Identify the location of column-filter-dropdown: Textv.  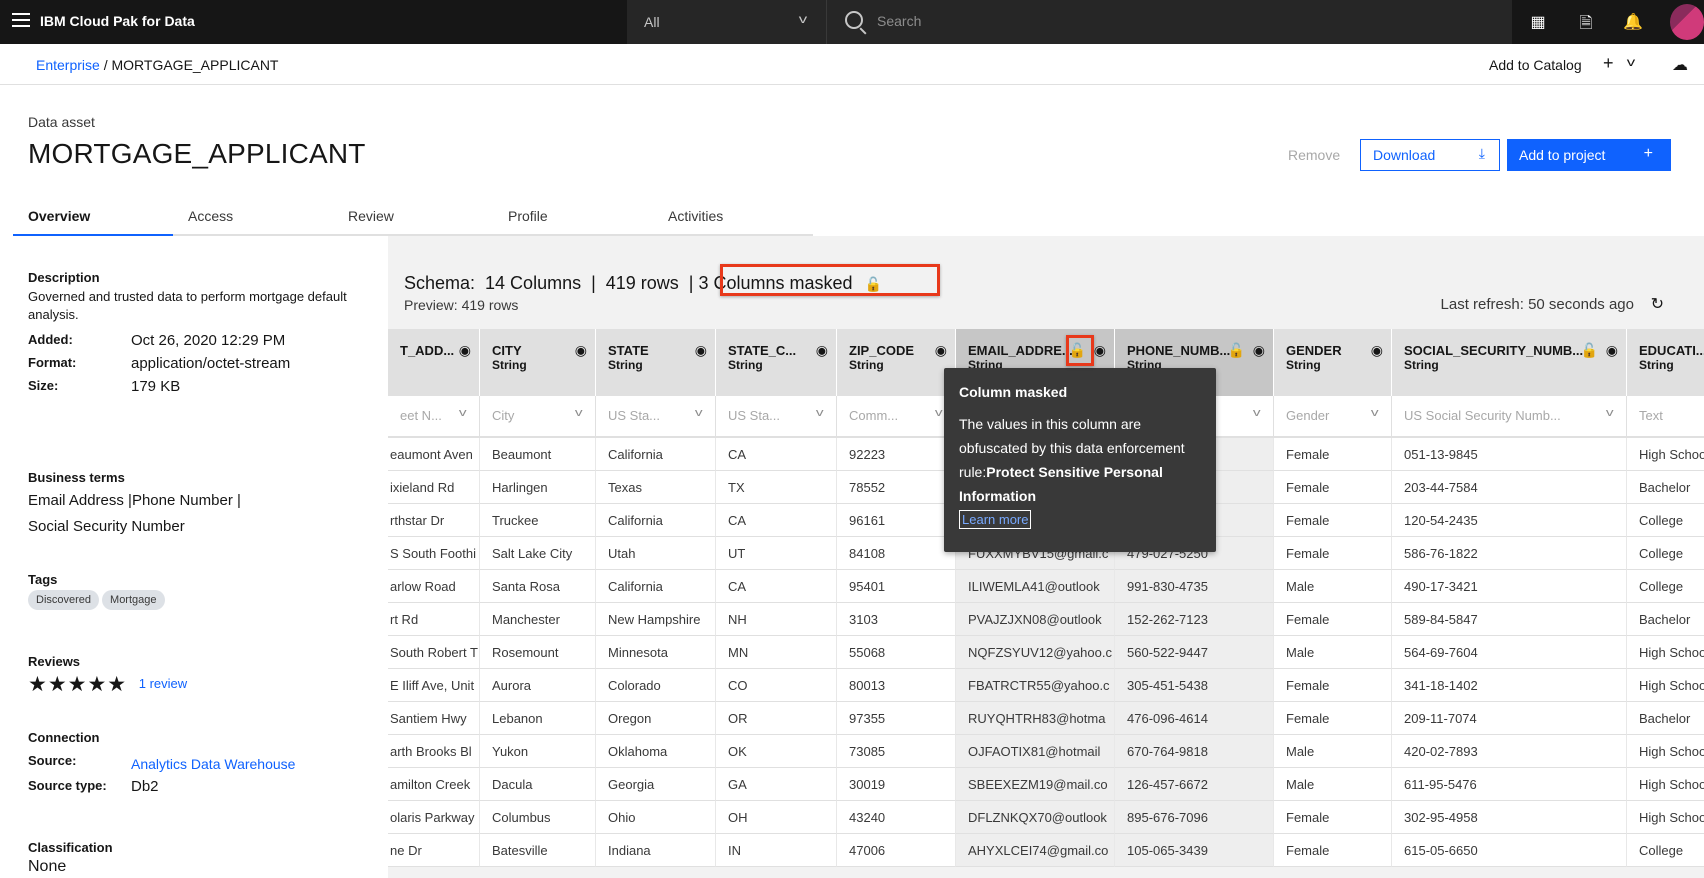
(1665, 417).